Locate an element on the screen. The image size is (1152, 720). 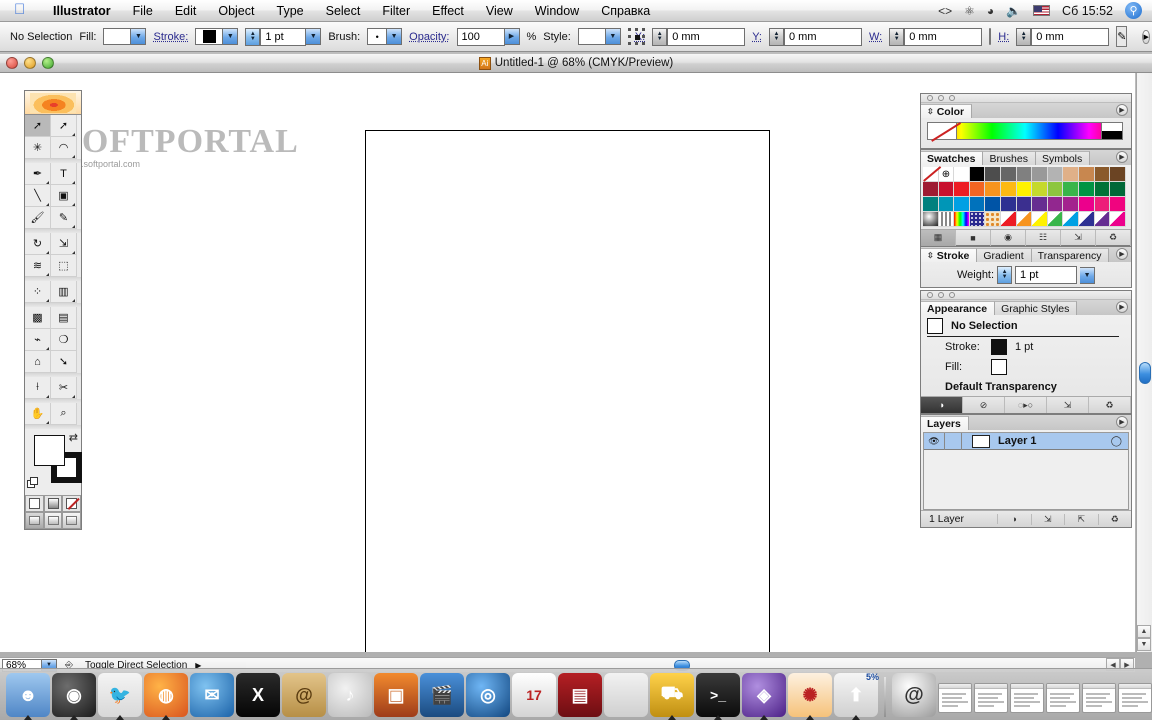
stroke-weight-stepper: ▲ ▼ is located at coordinates (253, 36).